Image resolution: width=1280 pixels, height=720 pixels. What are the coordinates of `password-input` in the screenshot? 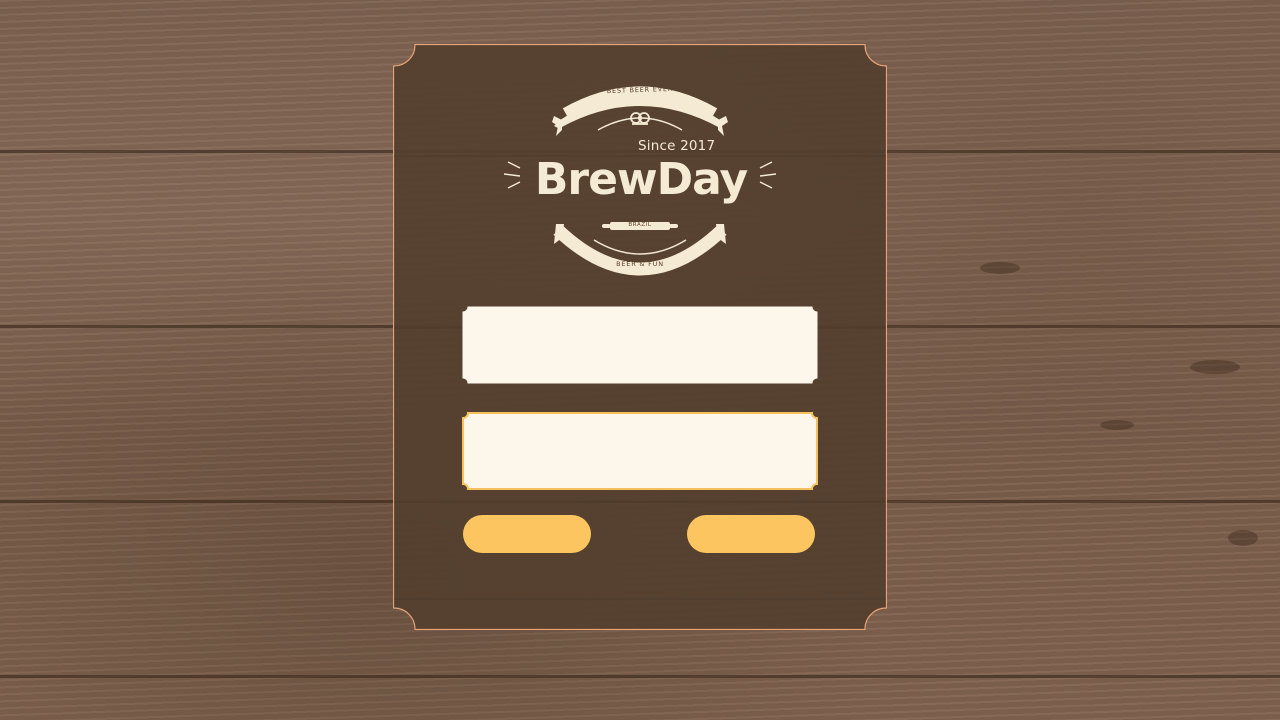 It's located at (640, 451).